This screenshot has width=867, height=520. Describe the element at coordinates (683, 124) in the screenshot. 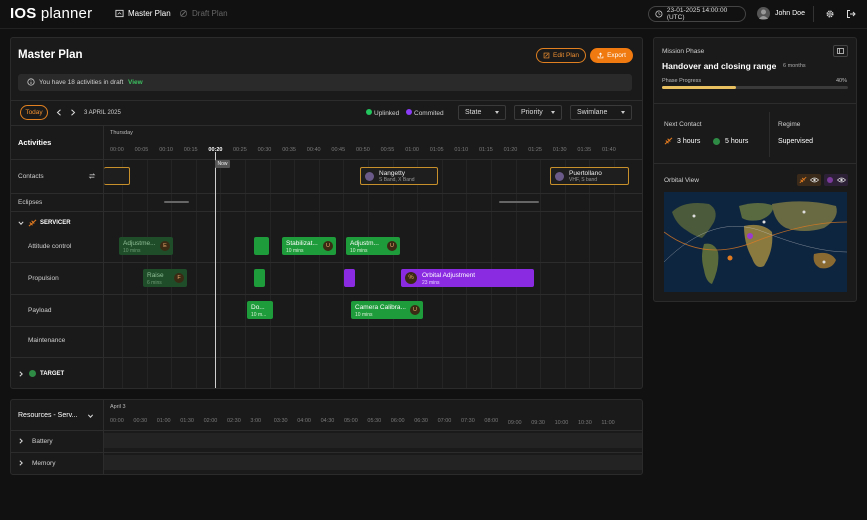

I see `next-contact-label: Next Contact` at that location.